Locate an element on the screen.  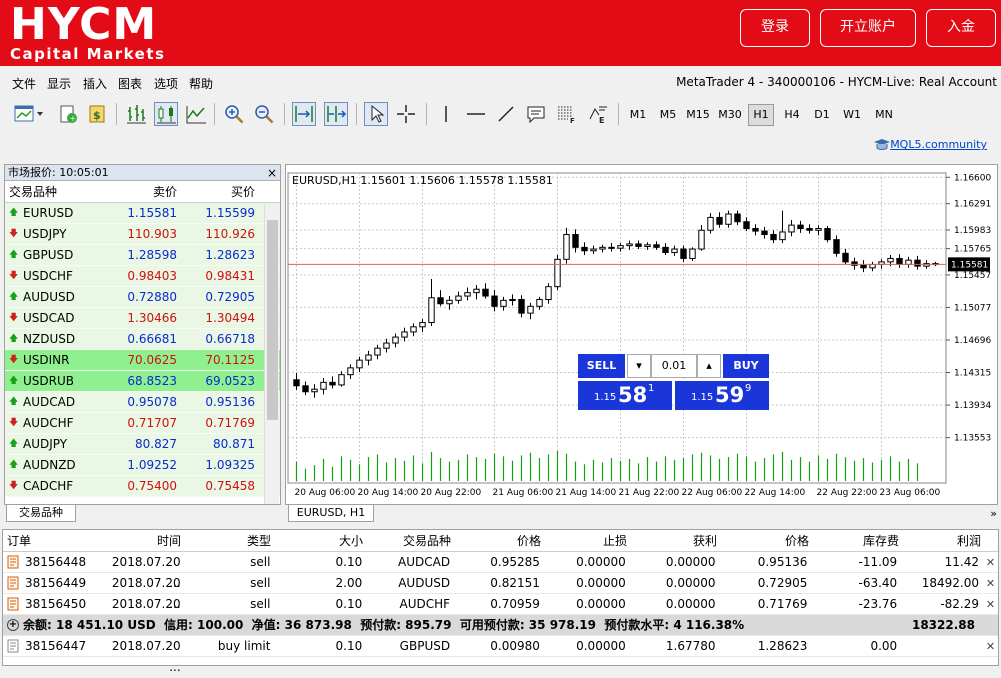
market-watch-row-usdchf: 🡇 USDCHF 0.98403 0.98431 is located at coordinates (142, 276).